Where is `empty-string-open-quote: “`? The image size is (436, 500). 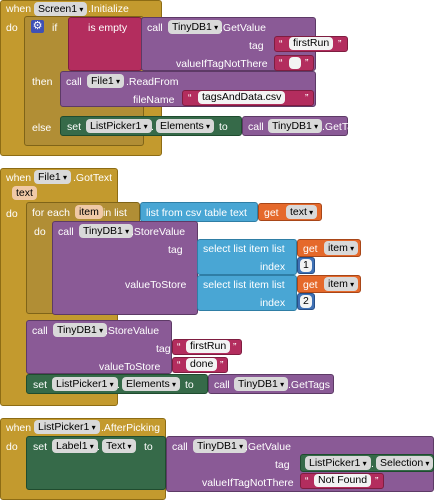 empty-string-open-quote: “ is located at coordinates (281, 63).